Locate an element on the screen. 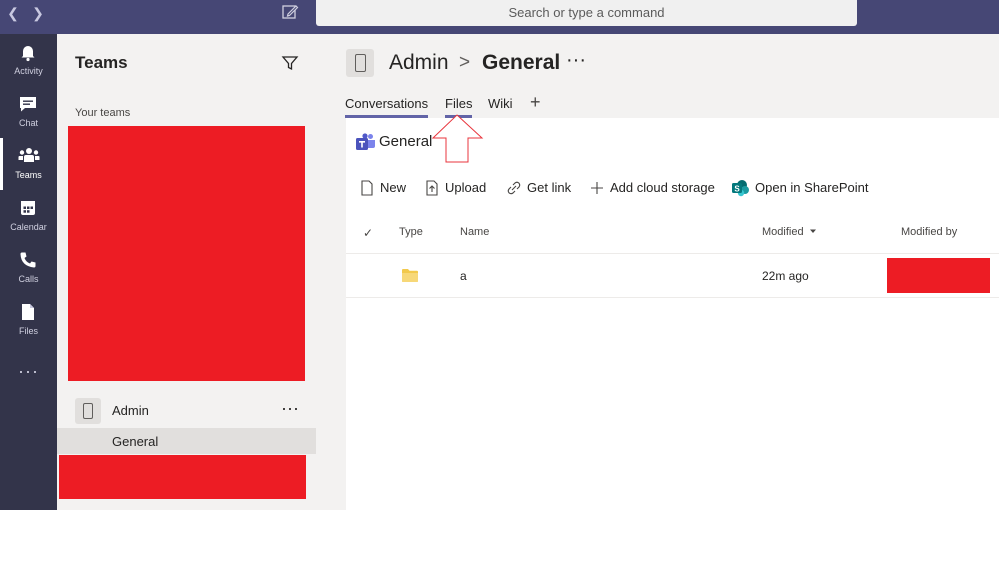  team-item-admin: Admin ··· is located at coordinates (186, 410).